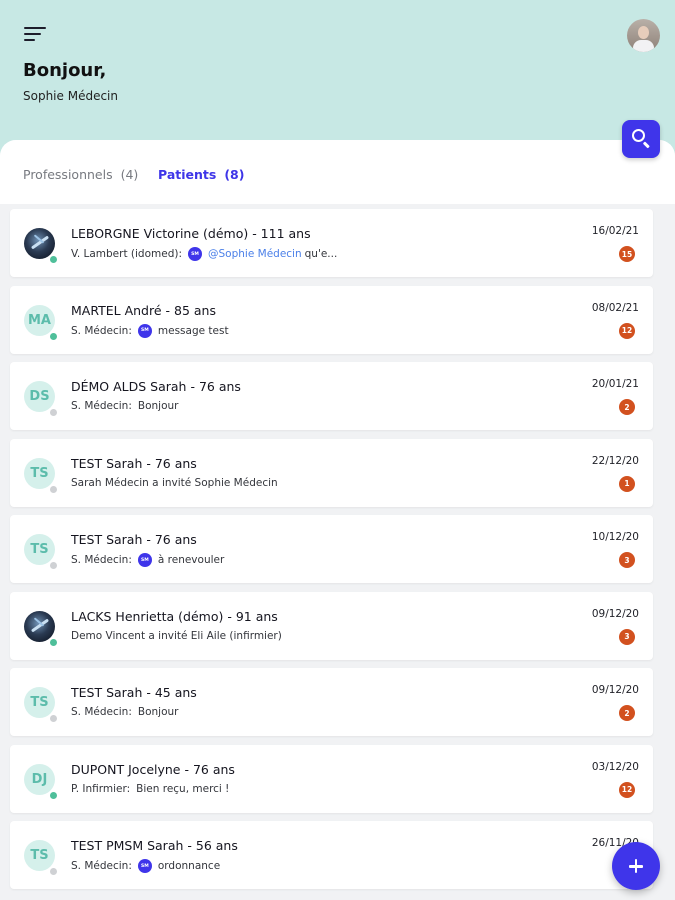 This screenshot has height=900, width=675. What do you see at coordinates (143, 310) in the screenshot?
I see `patient-name: MARTEL André - 85 ans` at bounding box center [143, 310].